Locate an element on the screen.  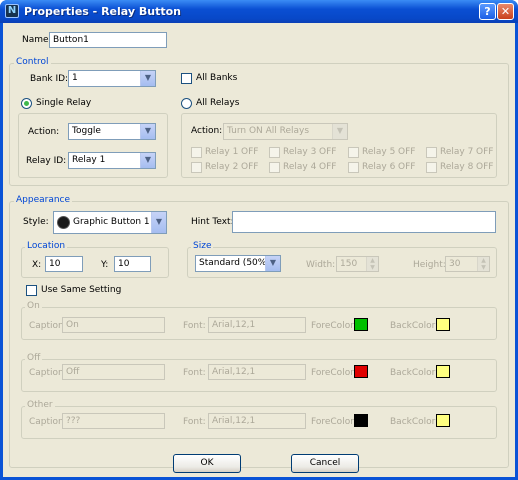
bank-id-value: 1 is located at coordinates (75, 78).